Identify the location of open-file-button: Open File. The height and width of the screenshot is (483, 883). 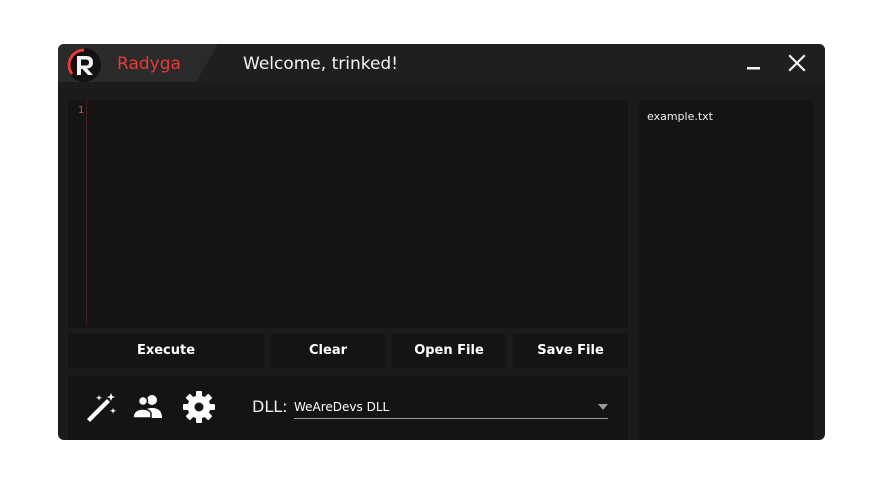
(449, 351).